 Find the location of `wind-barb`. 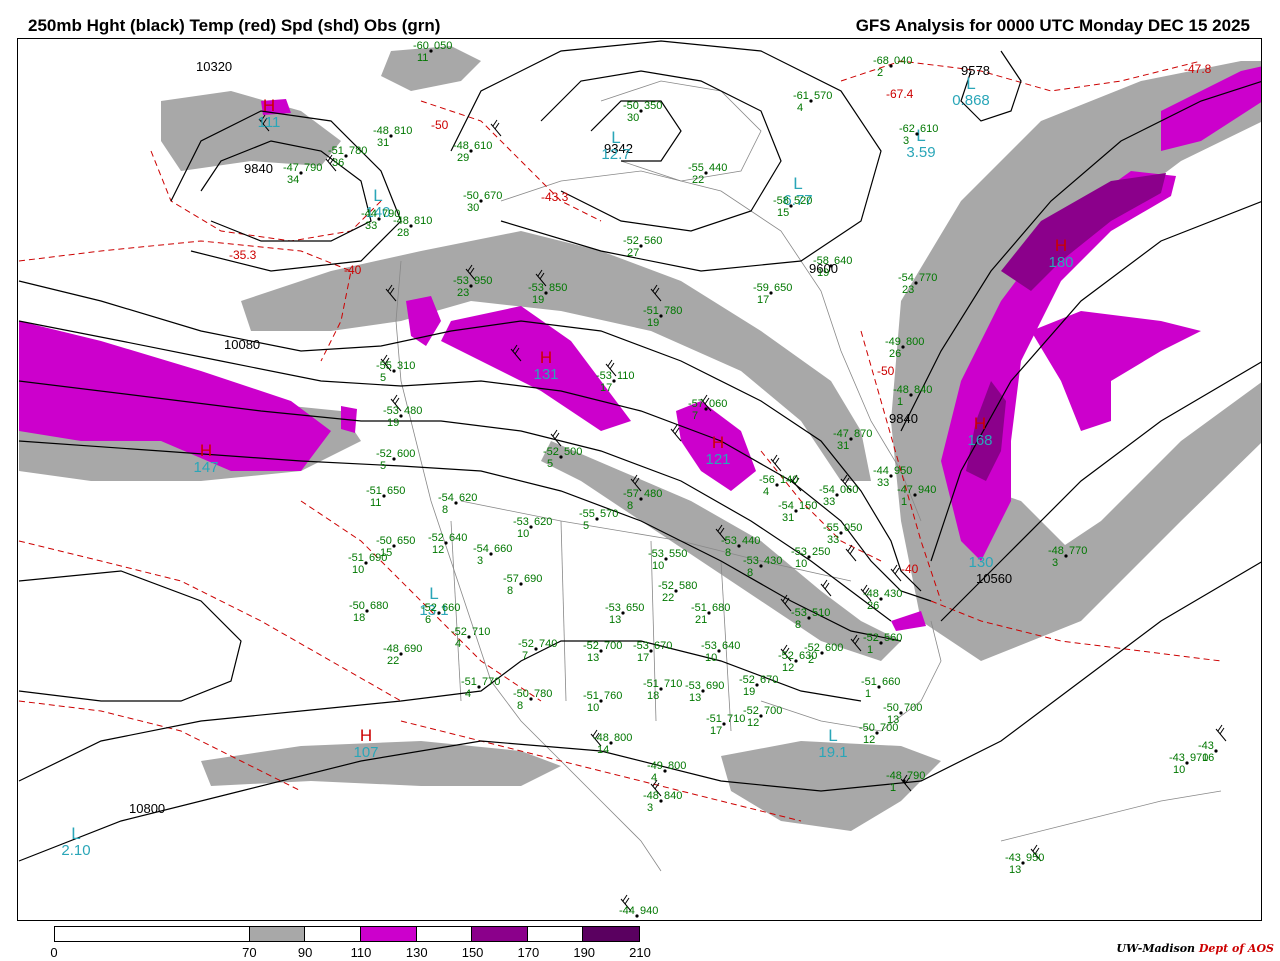

wind-barb is located at coordinates (1221, 733).